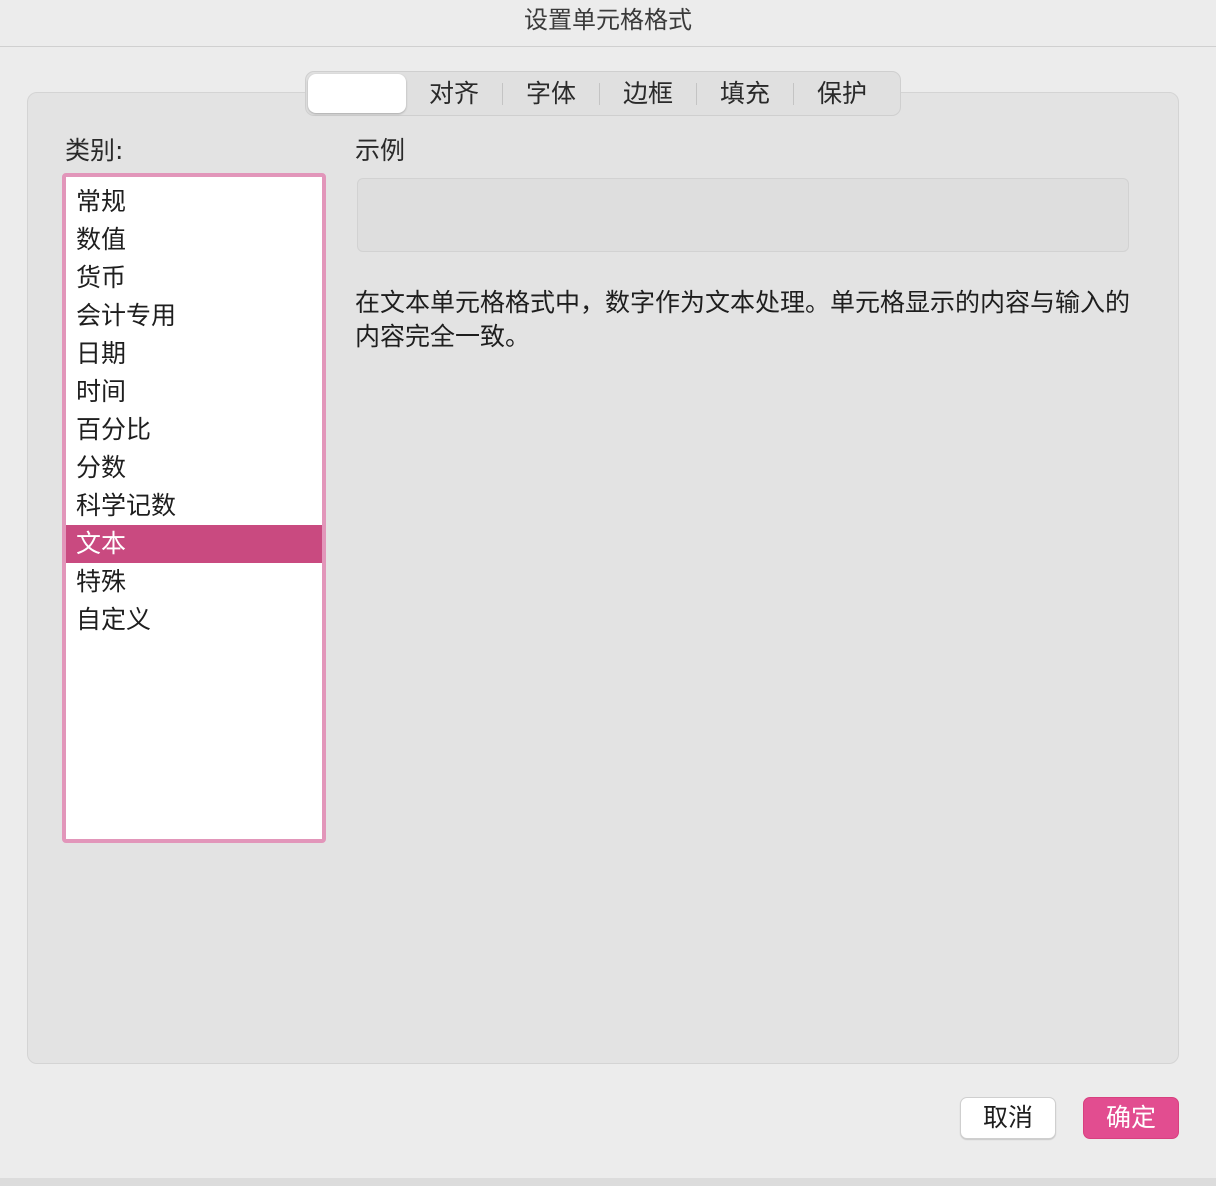  What do you see at coordinates (745, 93) in the screenshot?
I see `tab-fill: 填充` at bounding box center [745, 93].